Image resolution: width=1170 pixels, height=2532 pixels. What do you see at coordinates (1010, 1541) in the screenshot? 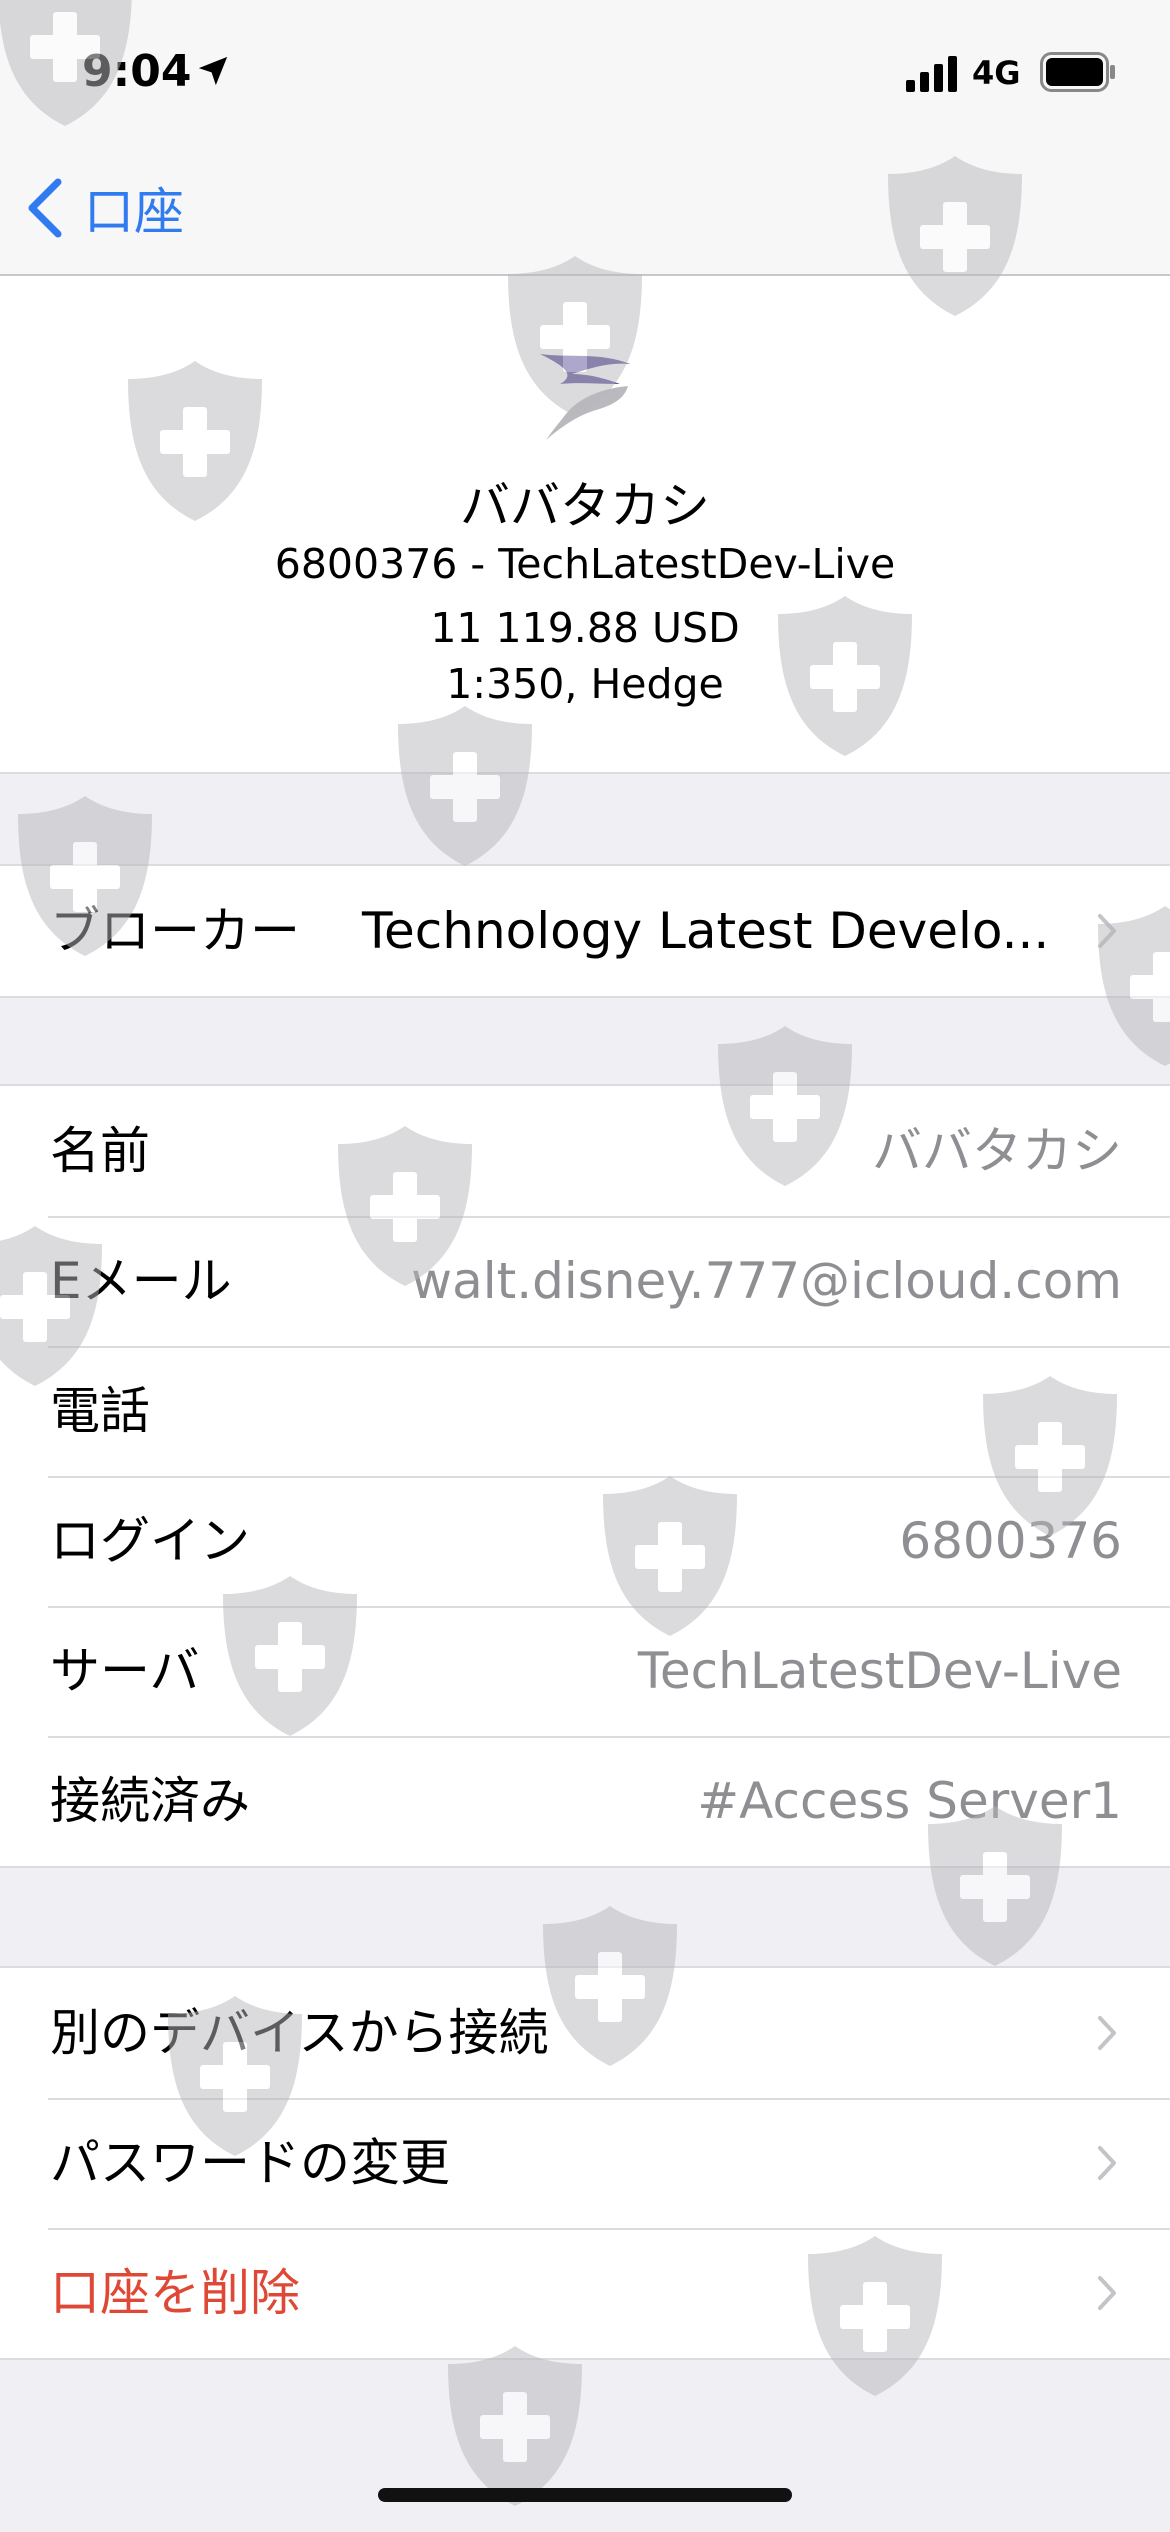
I see `login-value: 6800376` at bounding box center [1010, 1541].